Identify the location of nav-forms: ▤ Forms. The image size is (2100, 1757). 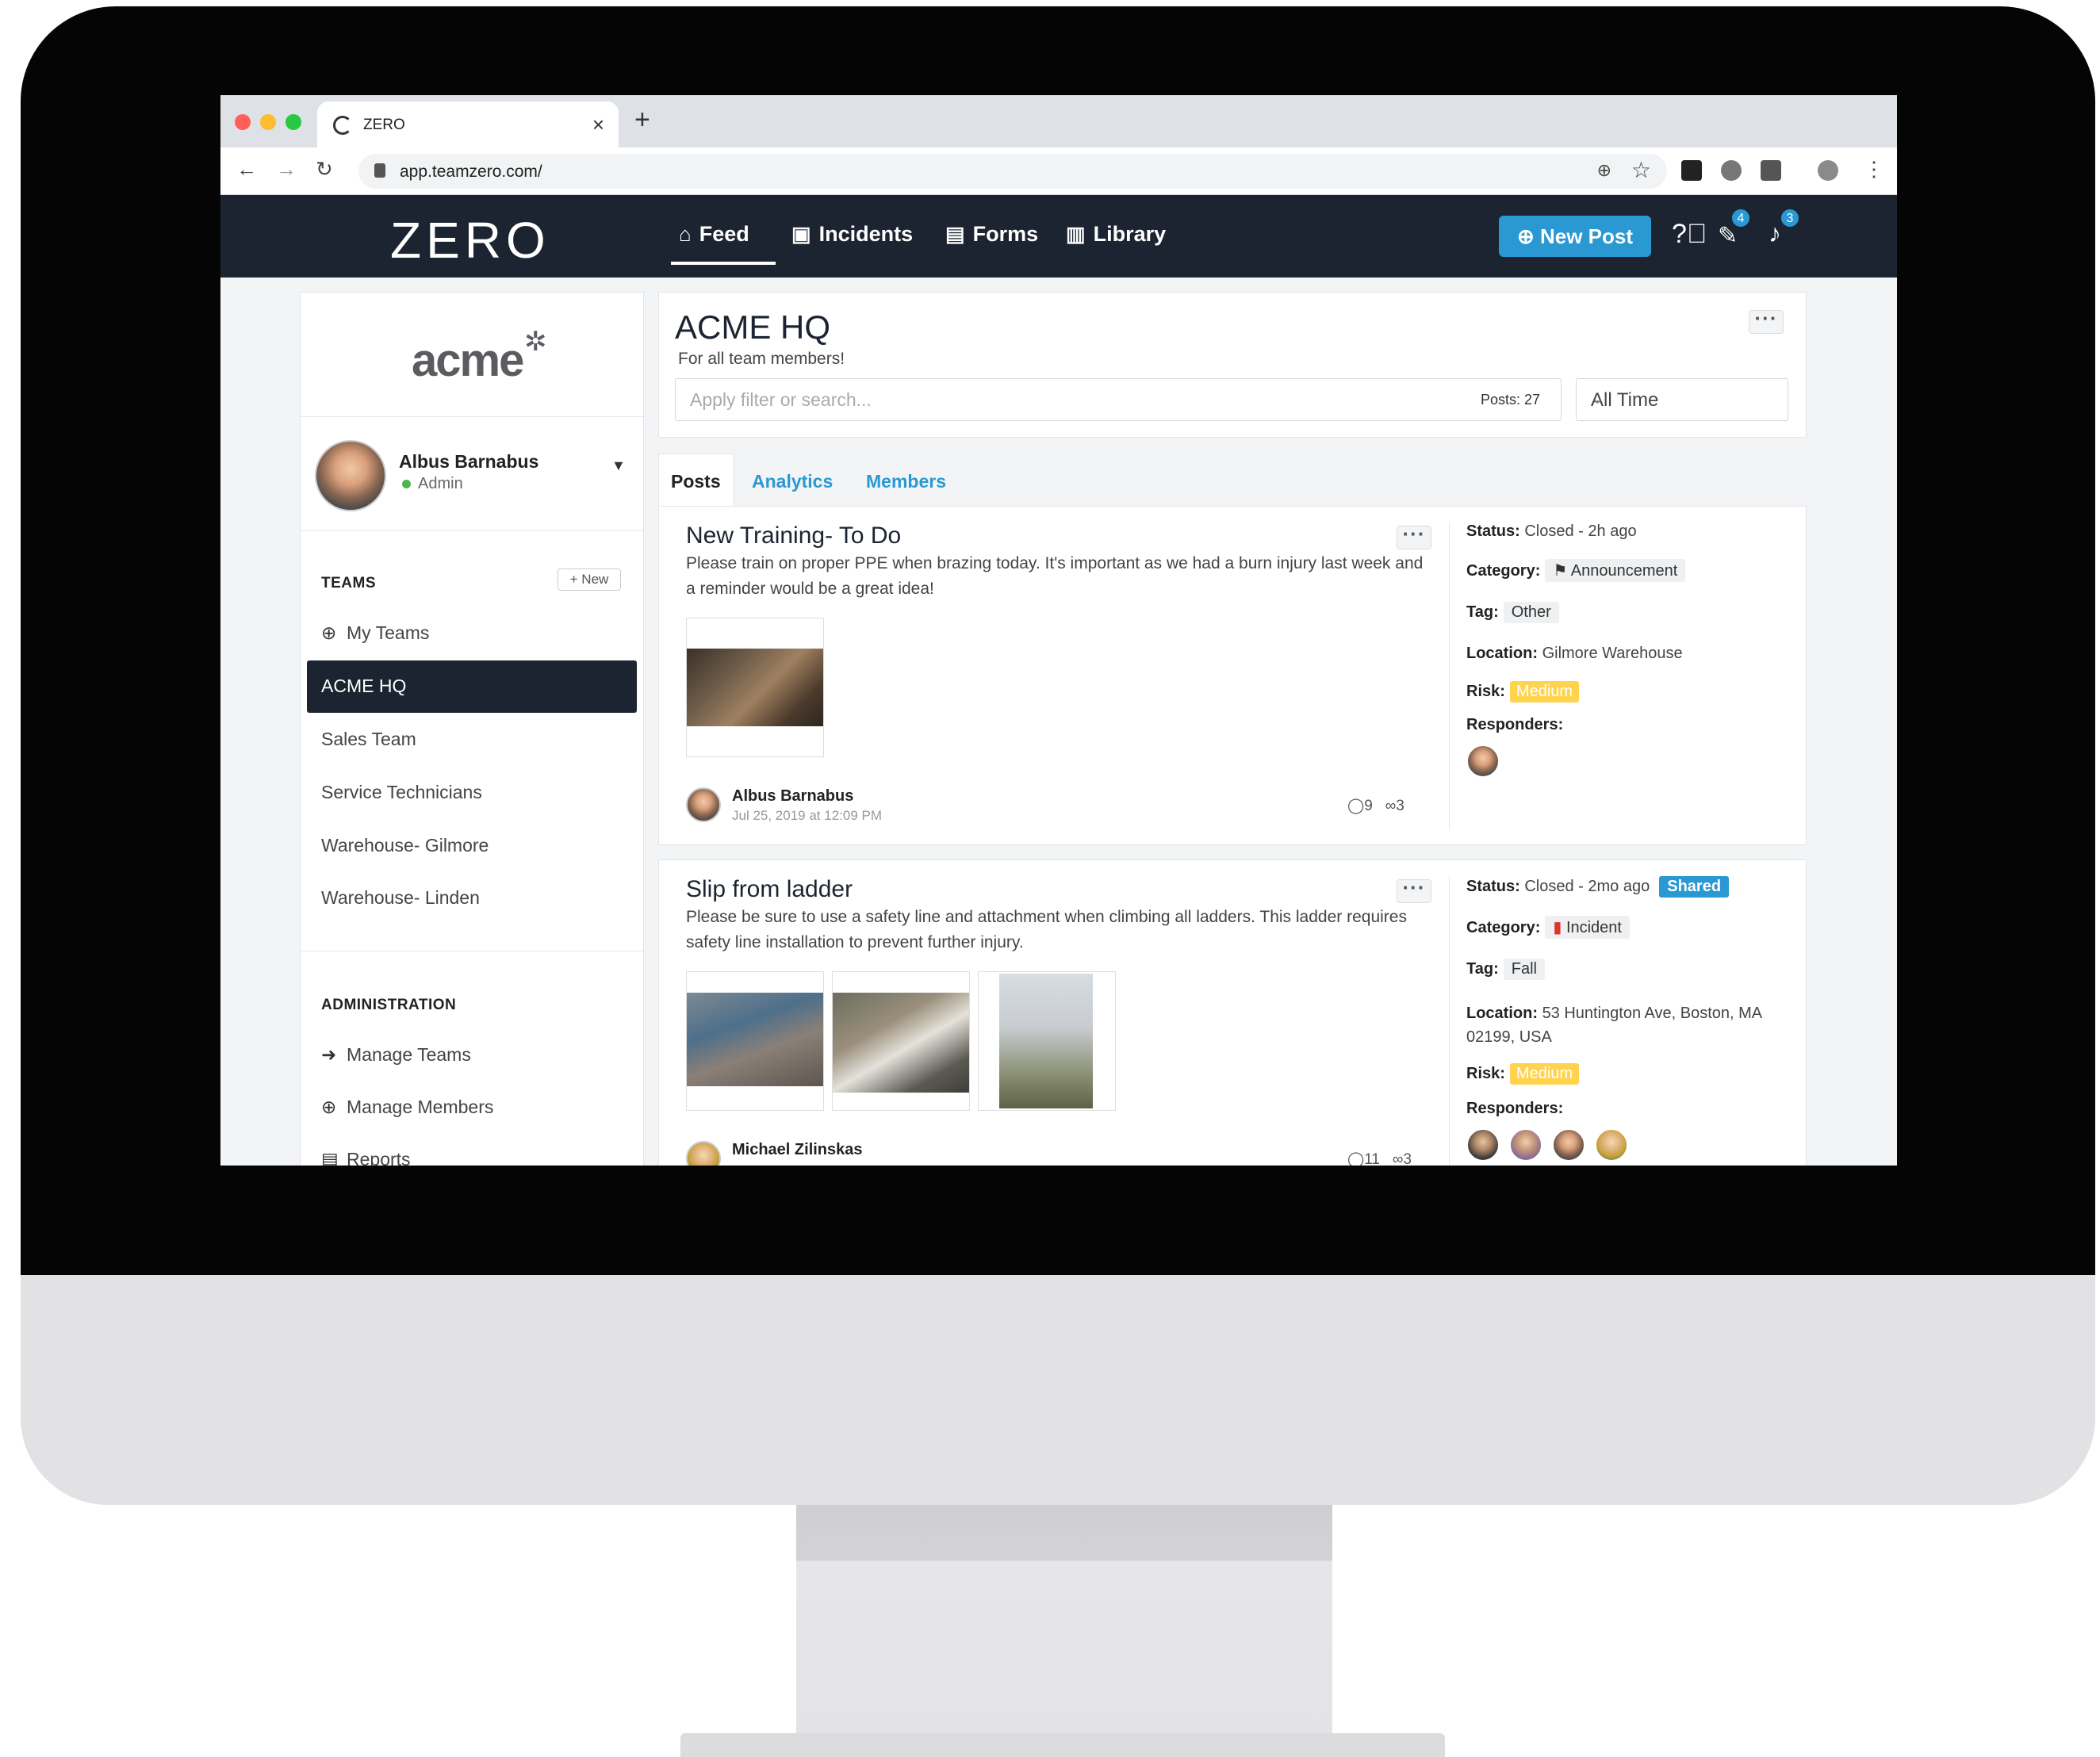
(991, 235).